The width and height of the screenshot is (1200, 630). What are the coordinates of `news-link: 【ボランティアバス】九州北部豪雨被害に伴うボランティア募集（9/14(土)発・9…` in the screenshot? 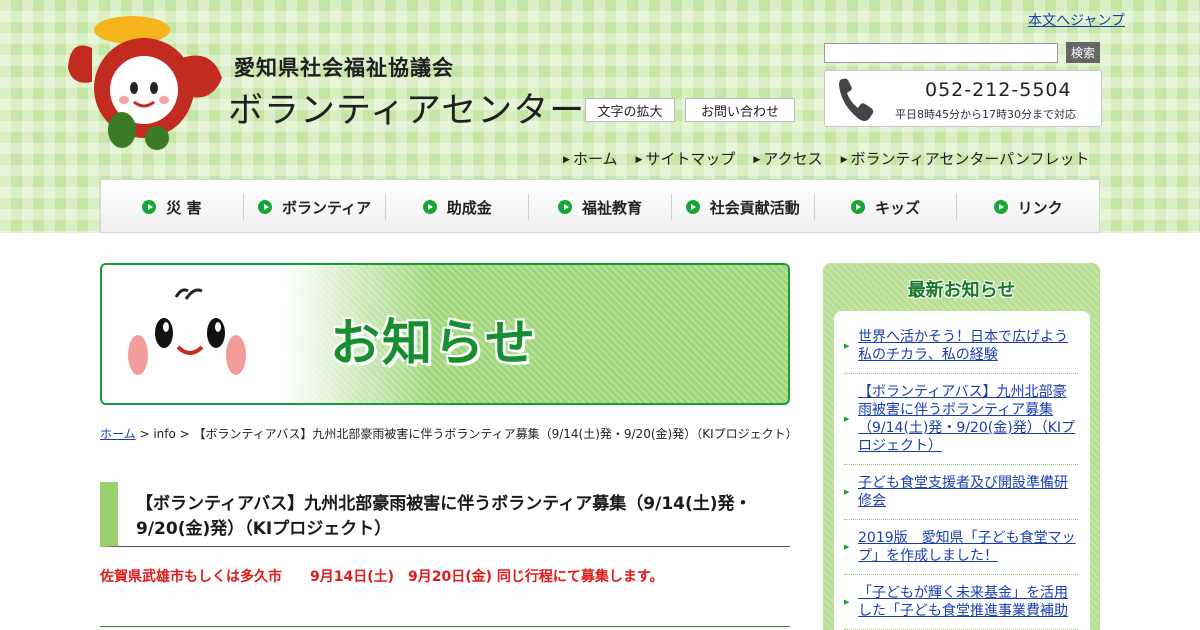 It's located at (966, 419).